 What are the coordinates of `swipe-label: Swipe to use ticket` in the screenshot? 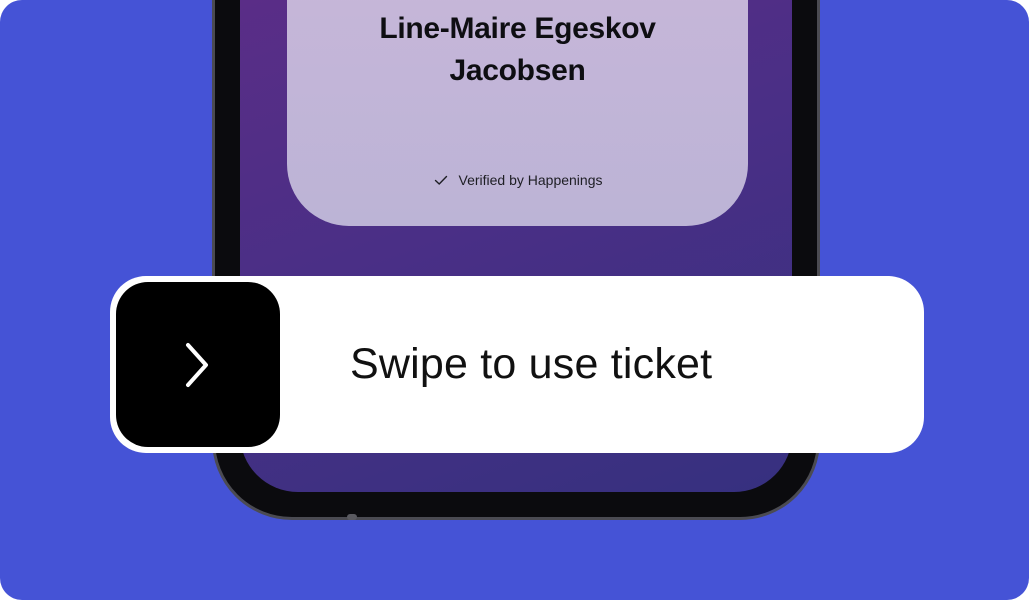 It's located at (531, 364).